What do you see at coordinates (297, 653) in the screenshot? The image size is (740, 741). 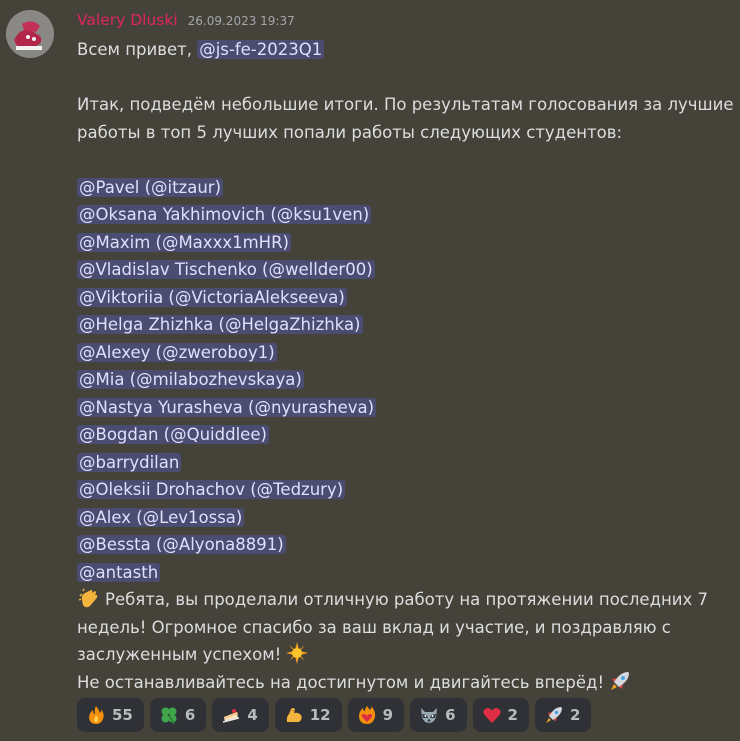 I see `glowing-star-icon` at bounding box center [297, 653].